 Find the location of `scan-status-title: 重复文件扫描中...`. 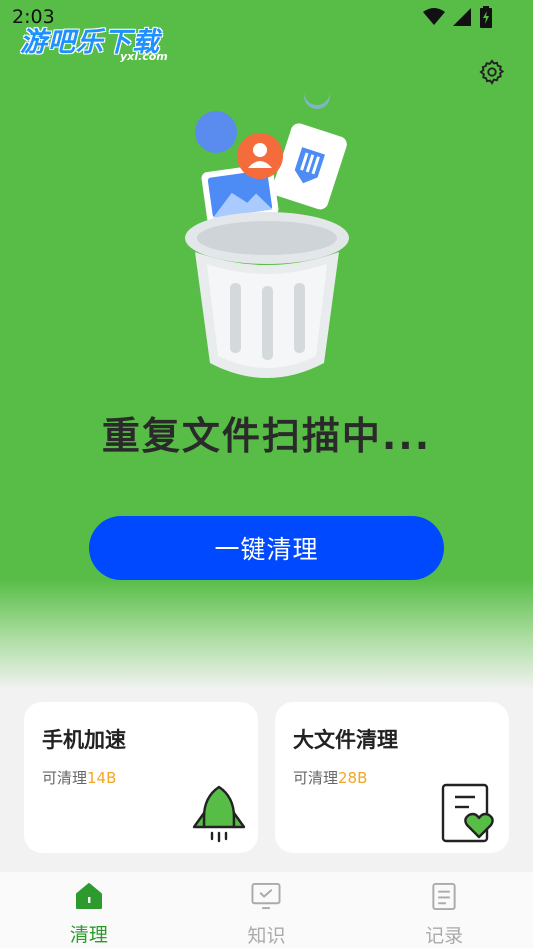

scan-status-title: 重复文件扫描中... is located at coordinates (266, 436).